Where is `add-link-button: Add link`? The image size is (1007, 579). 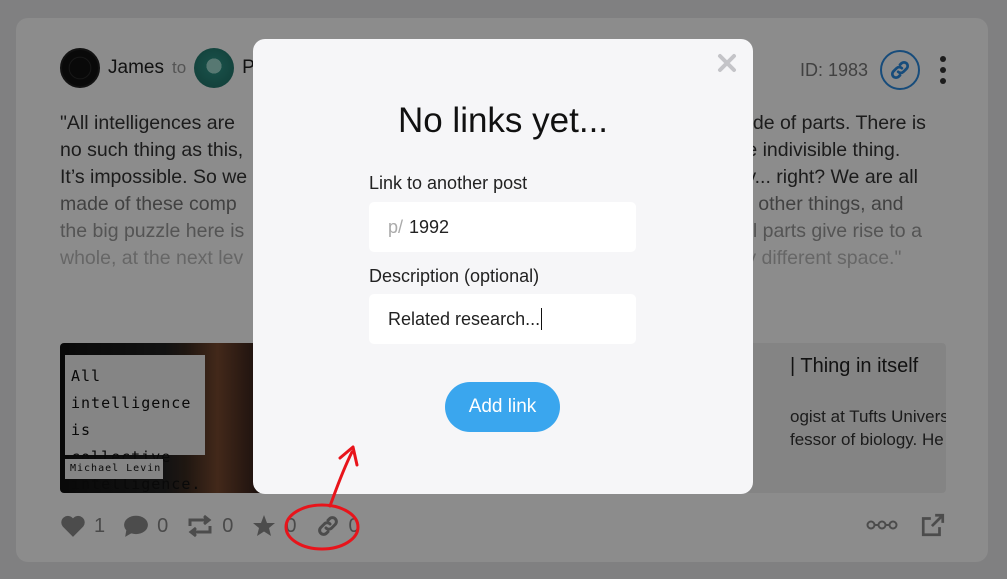 add-link-button: Add link is located at coordinates (502, 407).